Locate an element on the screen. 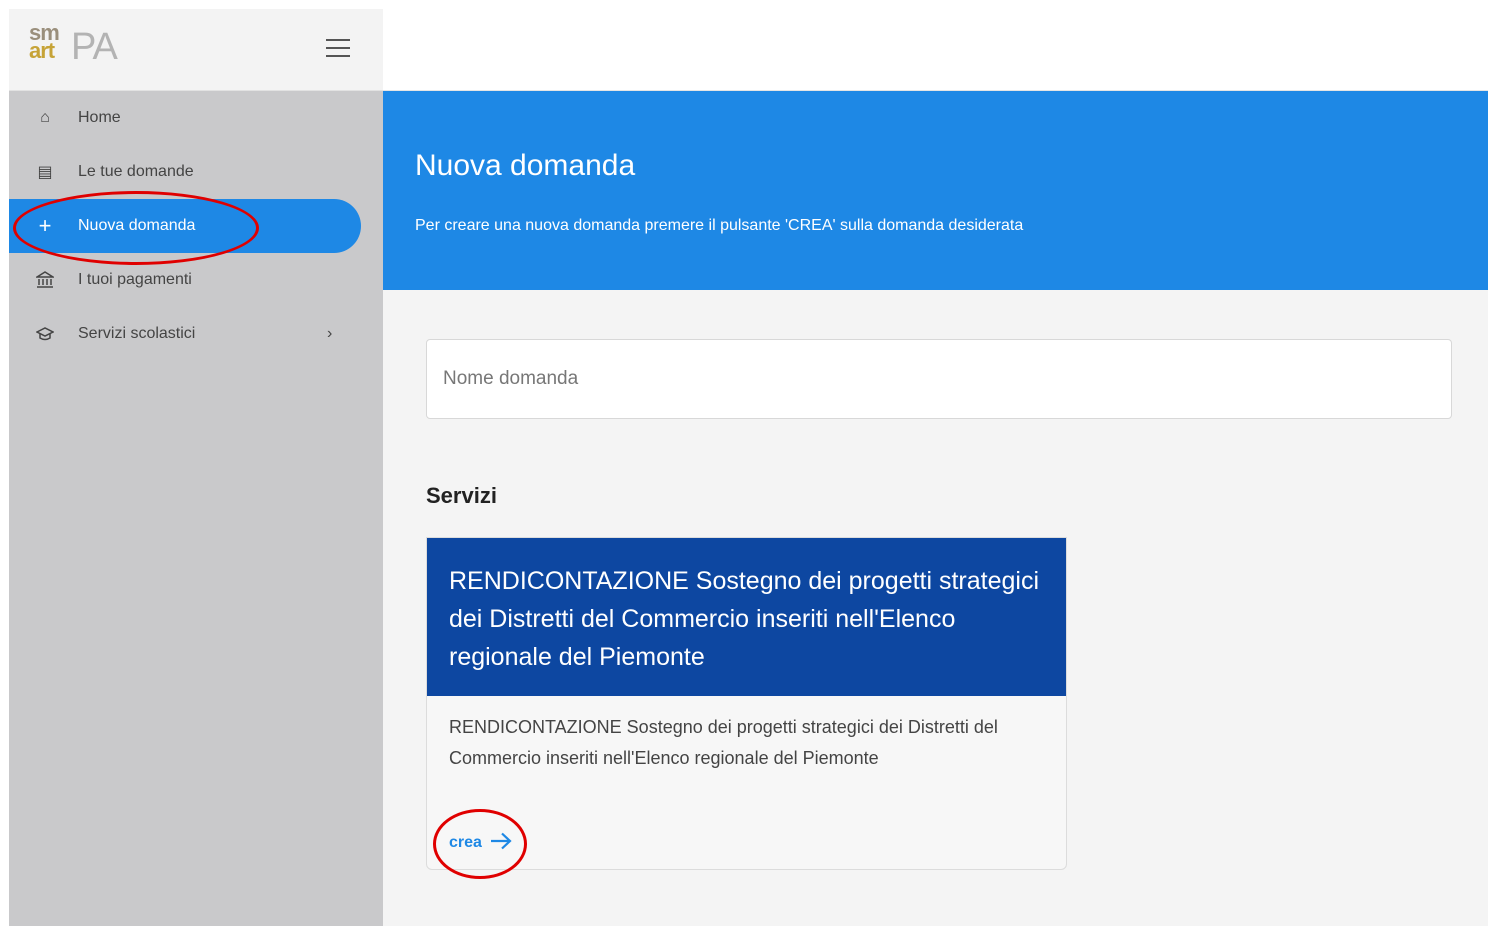 This screenshot has height=926, width=1488. graduation-cap-icon is located at coordinates (45, 334).